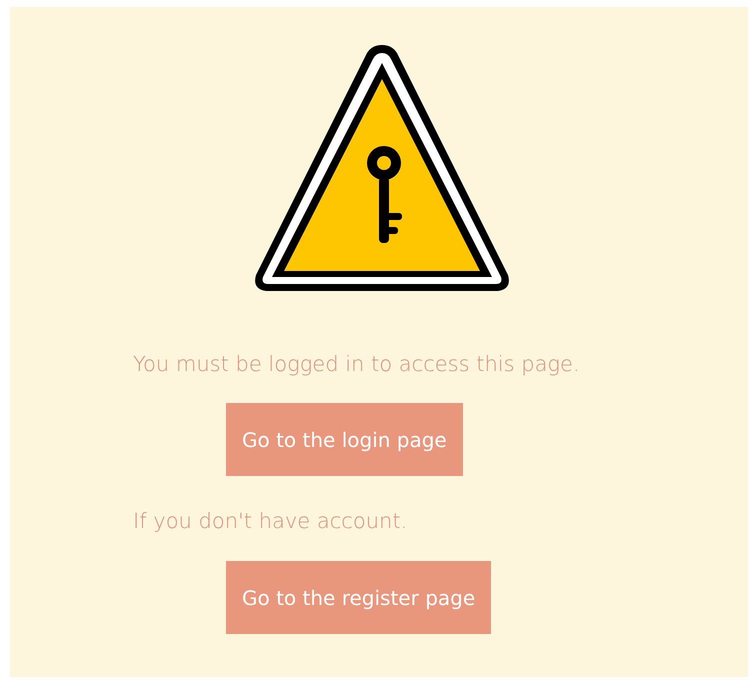  I want to click on login-button: Go to the login page, so click(344, 439).